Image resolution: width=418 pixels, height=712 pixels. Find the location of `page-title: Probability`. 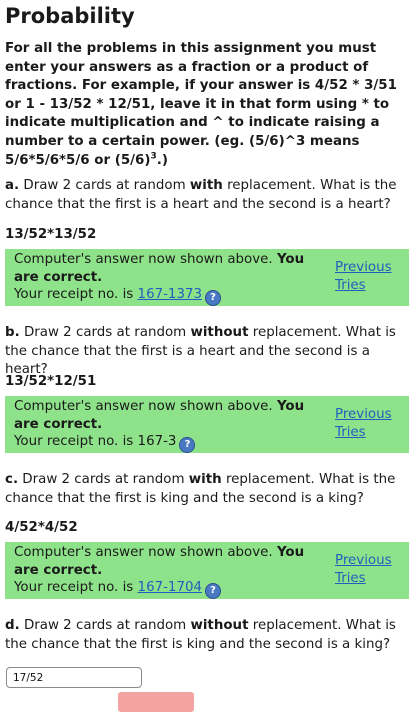

page-title: Probability is located at coordinates (70, 16).